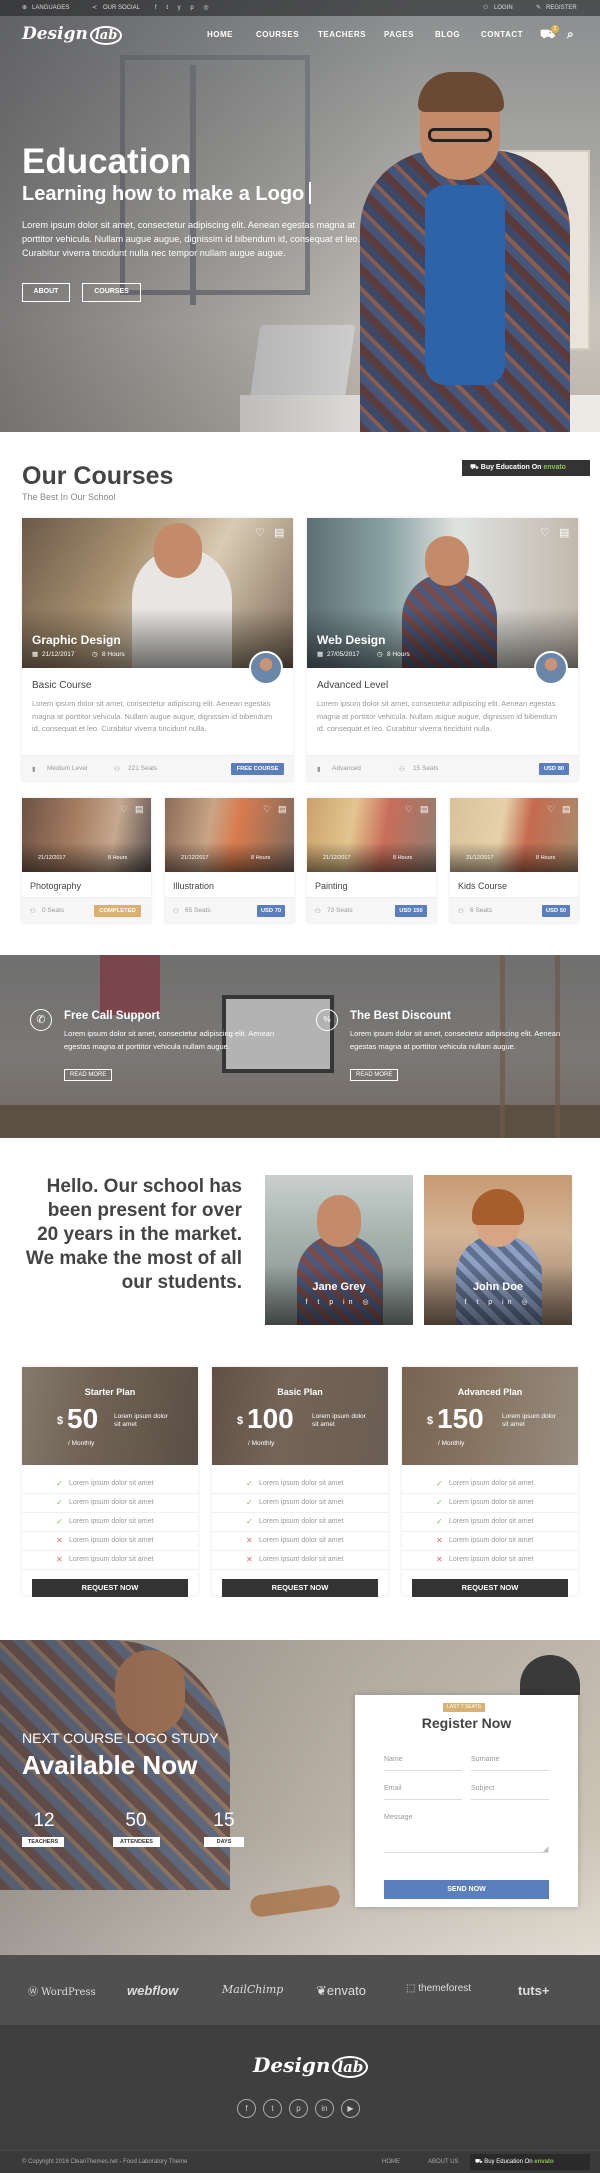 The width and height of the screenshot is (600, 2173). What do you see at coordinates (447, 34) in the screenshot?
I see `nav-blog: BLOG` at bounding box center [447, 34].